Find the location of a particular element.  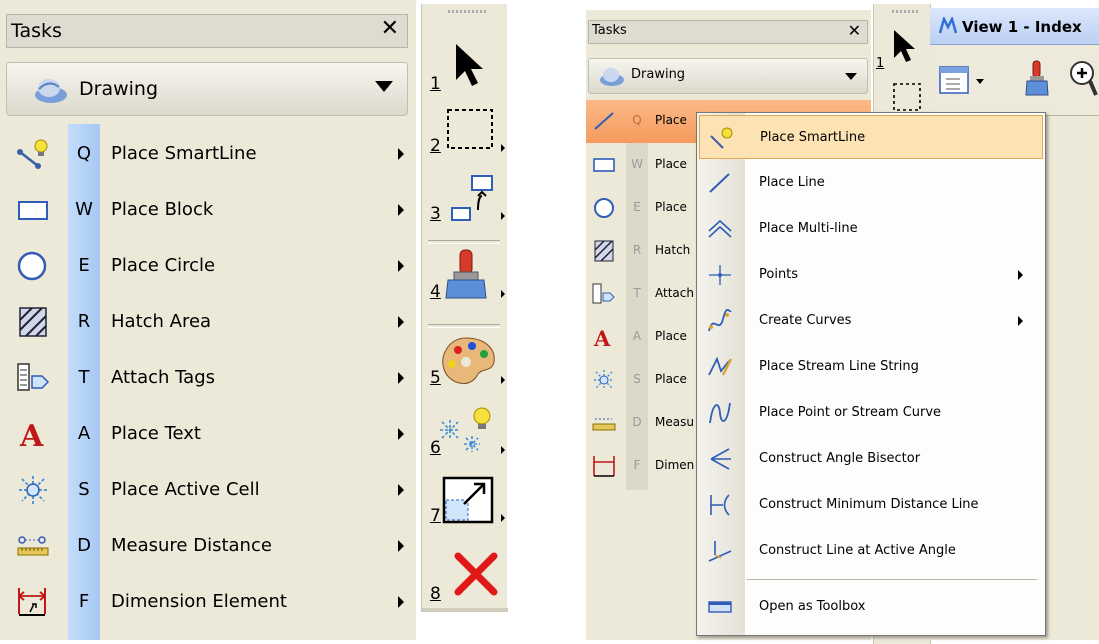

menu-item-place-point-or-stream-curve: Place Point or Stream Curve is located at coordinates (871, 413).